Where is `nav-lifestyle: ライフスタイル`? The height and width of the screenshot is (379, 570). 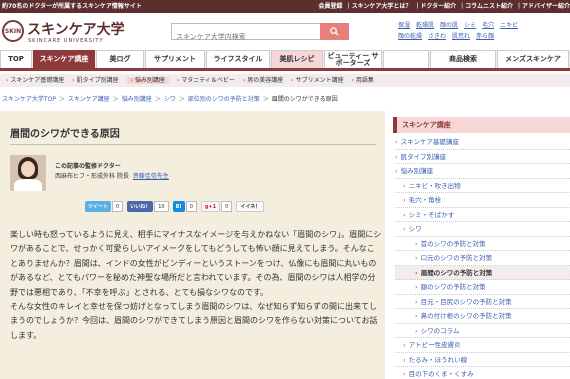 nav-lifestyle: ライフスタイル is located at coordinates (238, 59).